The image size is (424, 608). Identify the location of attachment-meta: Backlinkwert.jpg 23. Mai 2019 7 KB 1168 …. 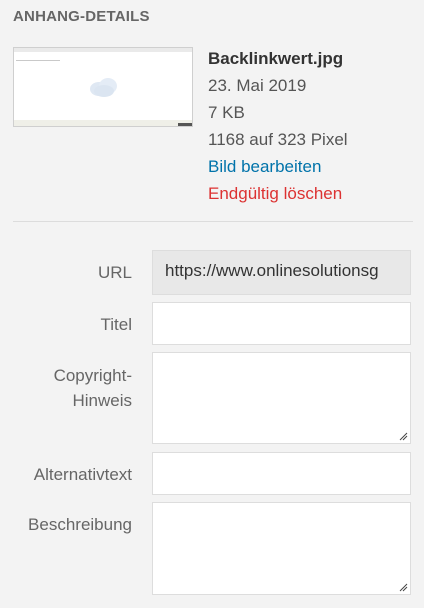
(278, 126).